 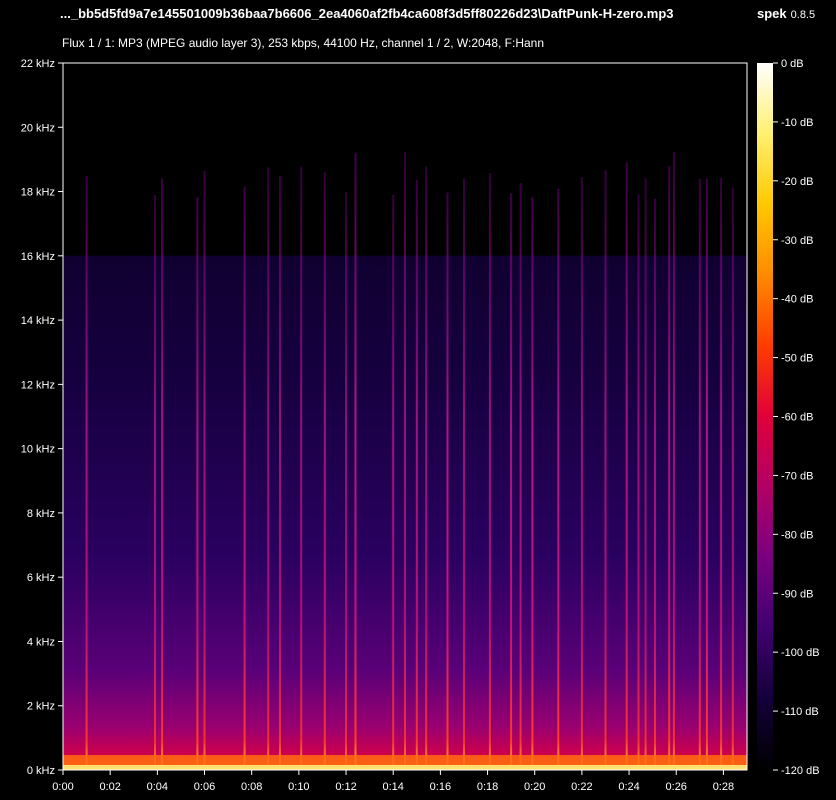 What do you see at coordinates (800, 653) in the screenshot?
I see `cbar-tick-label-10: -100 dB` at bounding box center [800, 653].